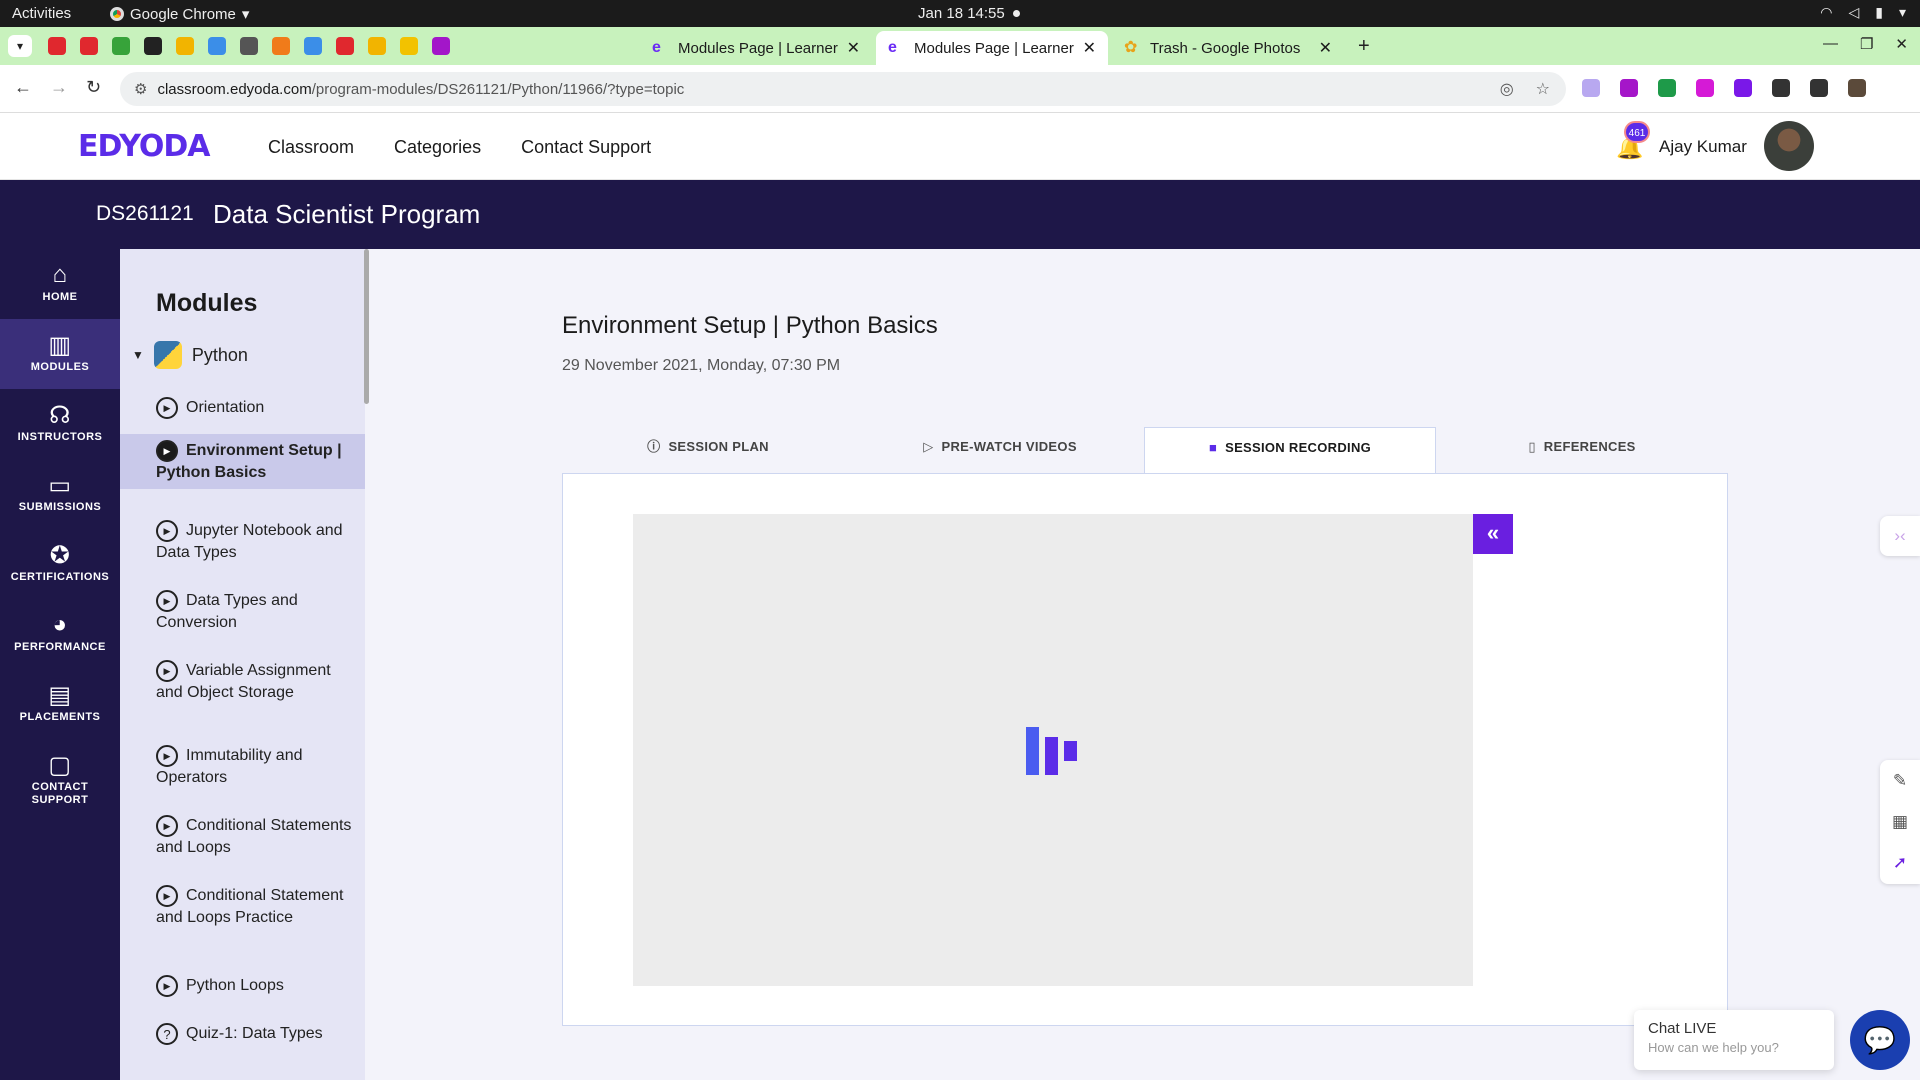  Describe the element at coordinates (59, 87) in the screenshot. I see `forward-arrow-icon: →` at that location.